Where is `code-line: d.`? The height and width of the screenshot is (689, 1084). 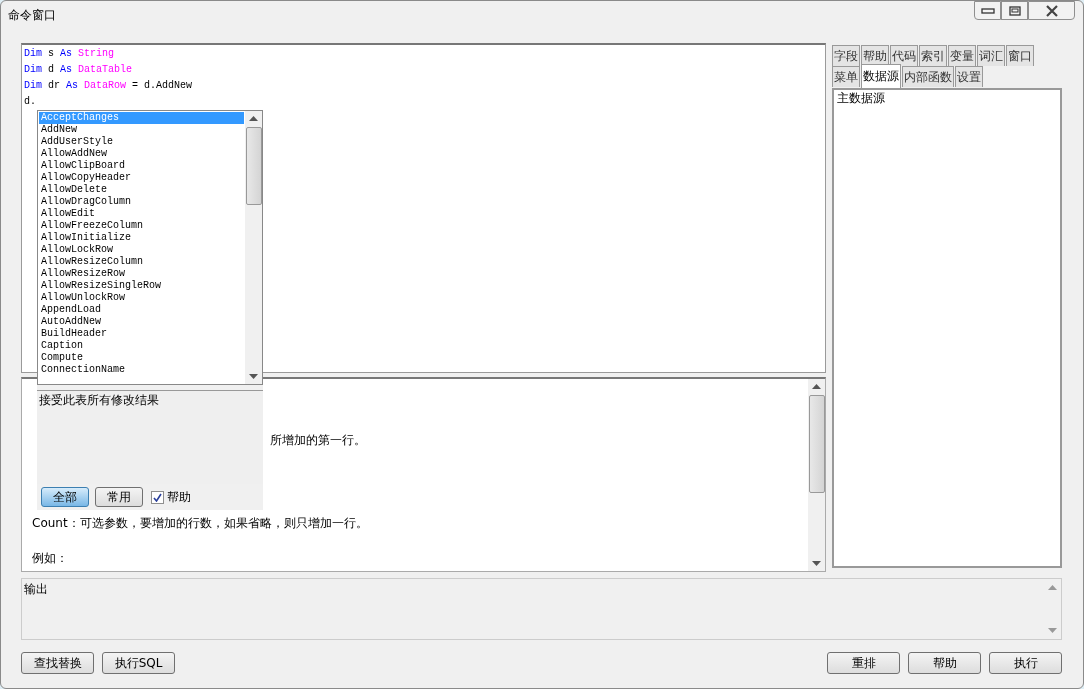 code-line: d. is located at coordinates (30, 102).